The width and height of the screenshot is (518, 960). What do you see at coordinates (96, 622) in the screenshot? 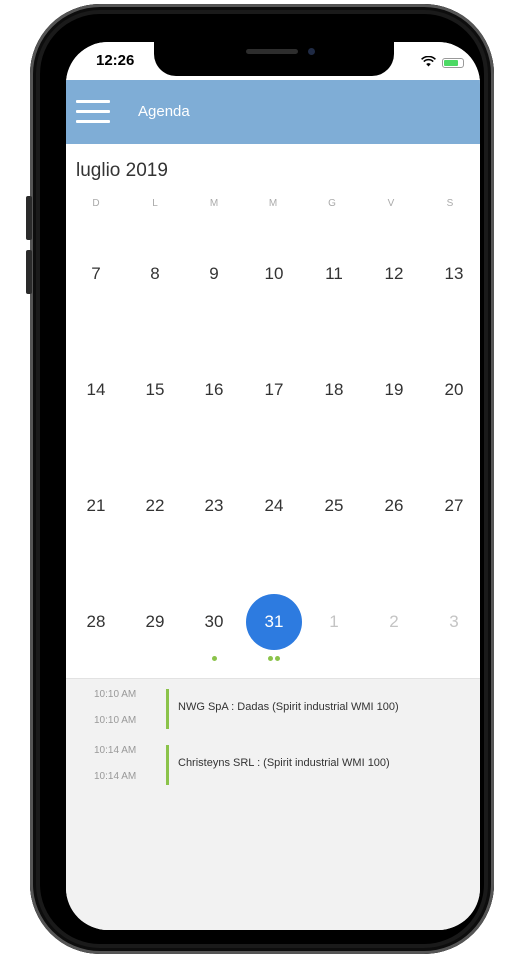
I see `calendar-day: 28` at bounding box center [96, 622].